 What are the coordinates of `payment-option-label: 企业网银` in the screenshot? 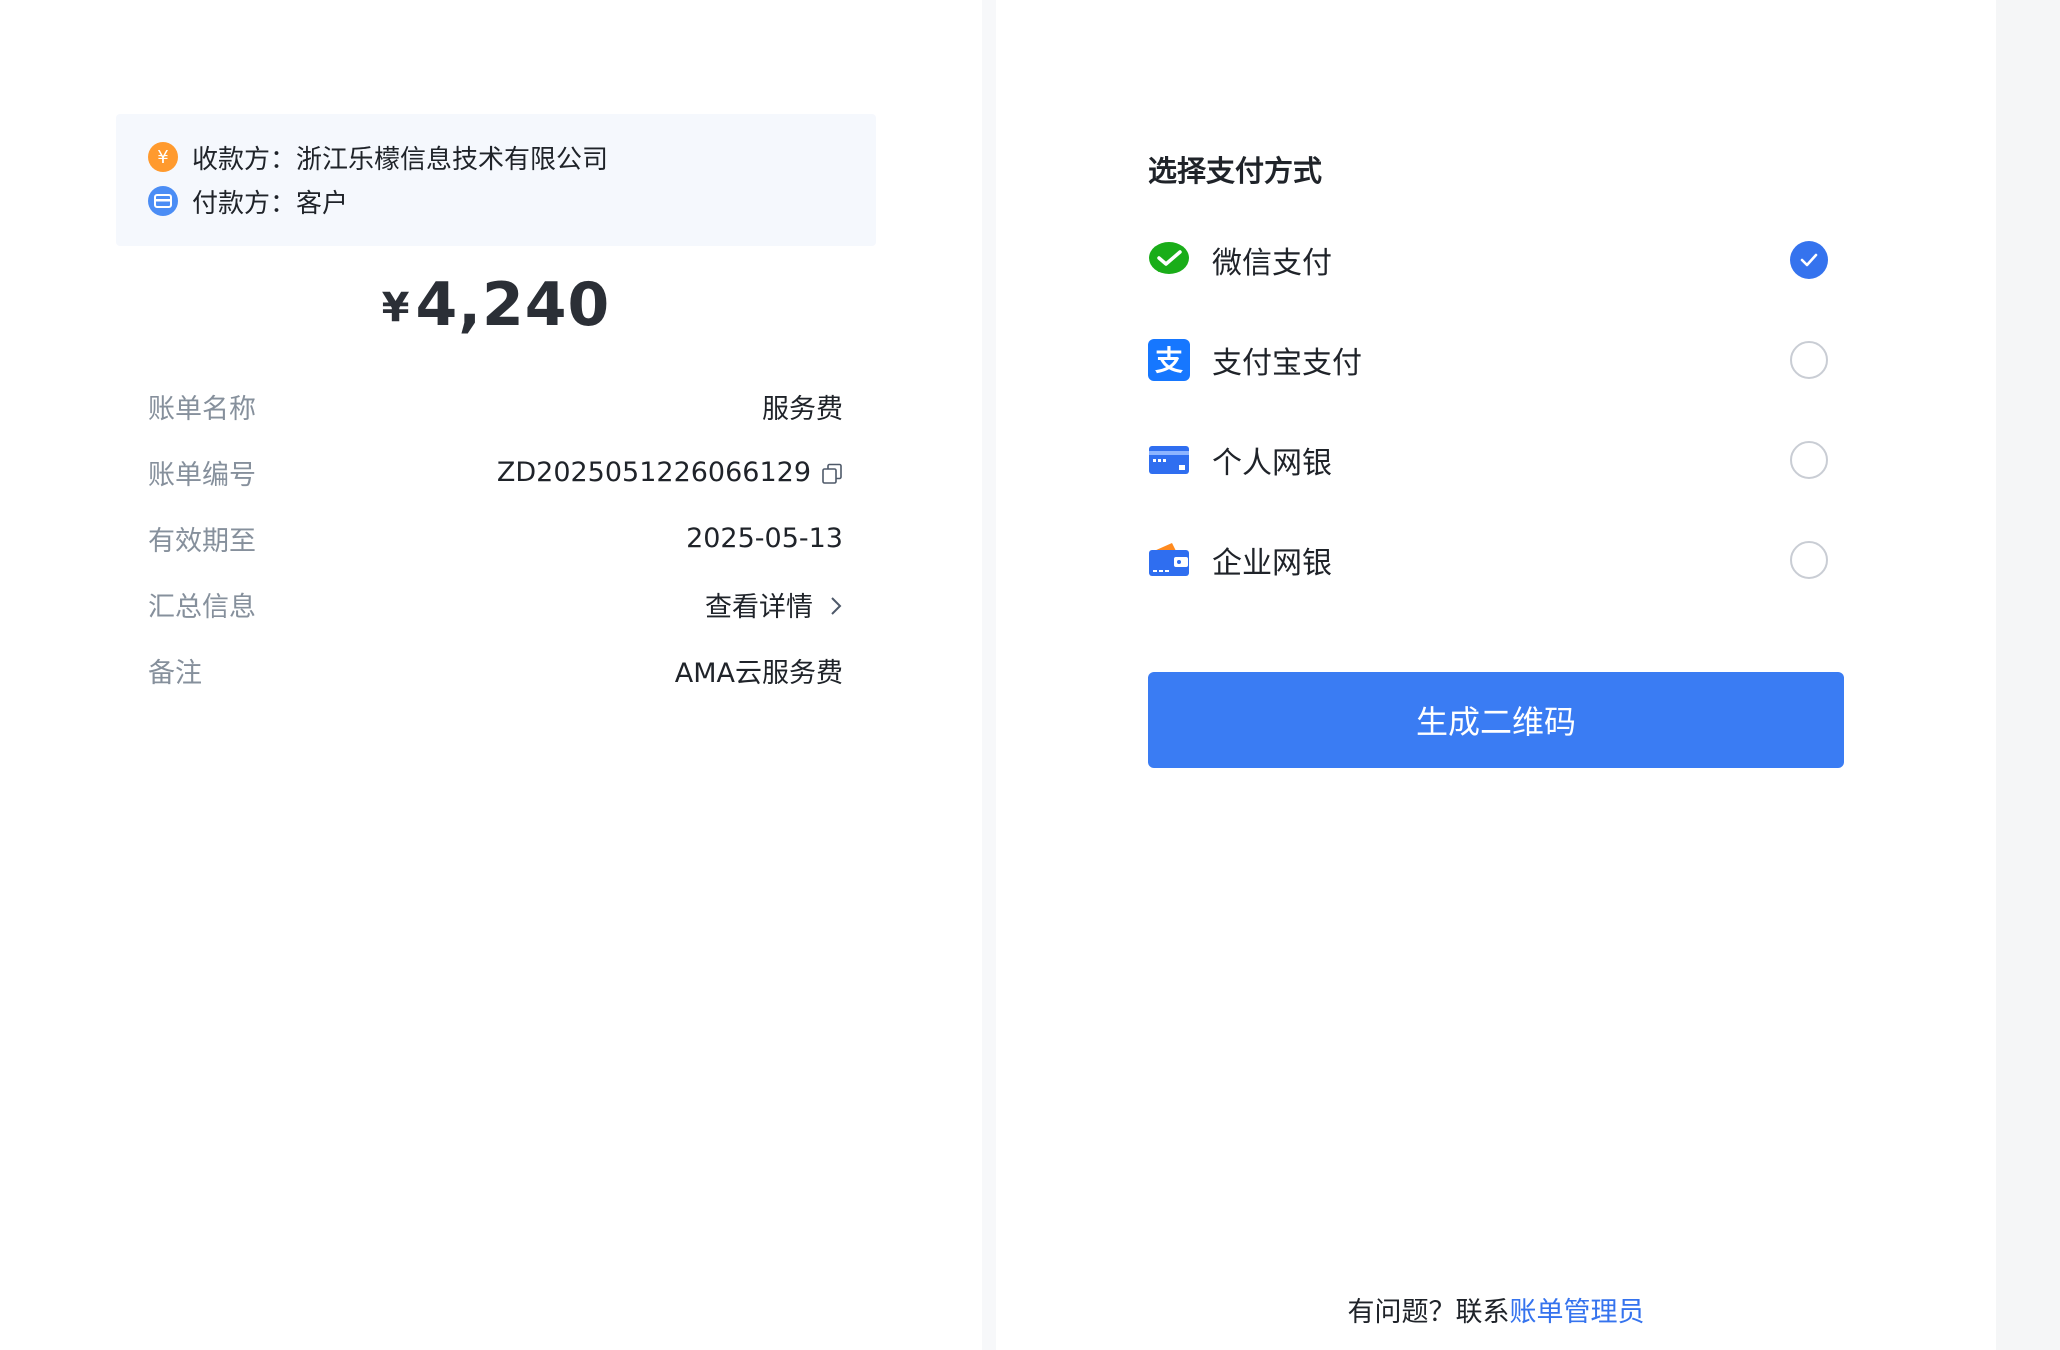 It's located at (1272, 563).